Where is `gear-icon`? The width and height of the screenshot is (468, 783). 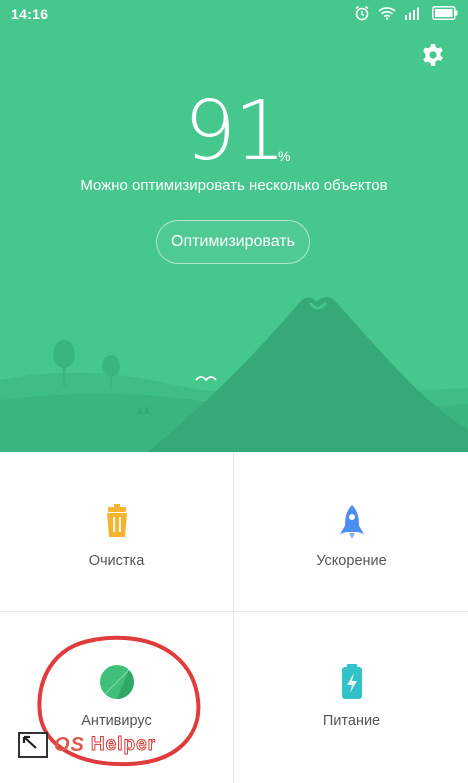
gear-icon is located at coordinates (433, 55).